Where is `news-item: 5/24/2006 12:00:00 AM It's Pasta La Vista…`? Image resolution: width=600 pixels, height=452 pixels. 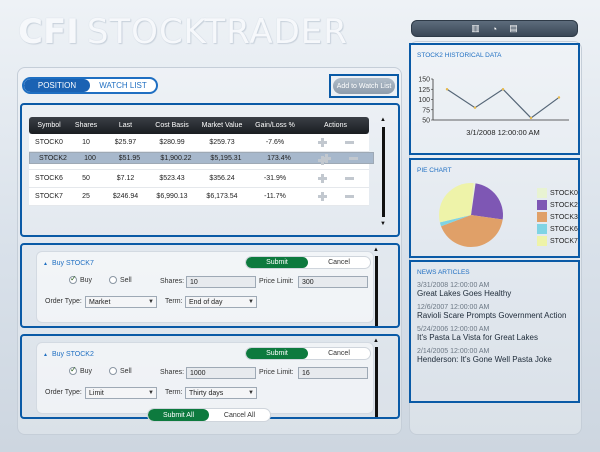 news-item: 5/24/2006 12:00:00 AM It's Pasta La Vista… is located at coordinates (491, 334).